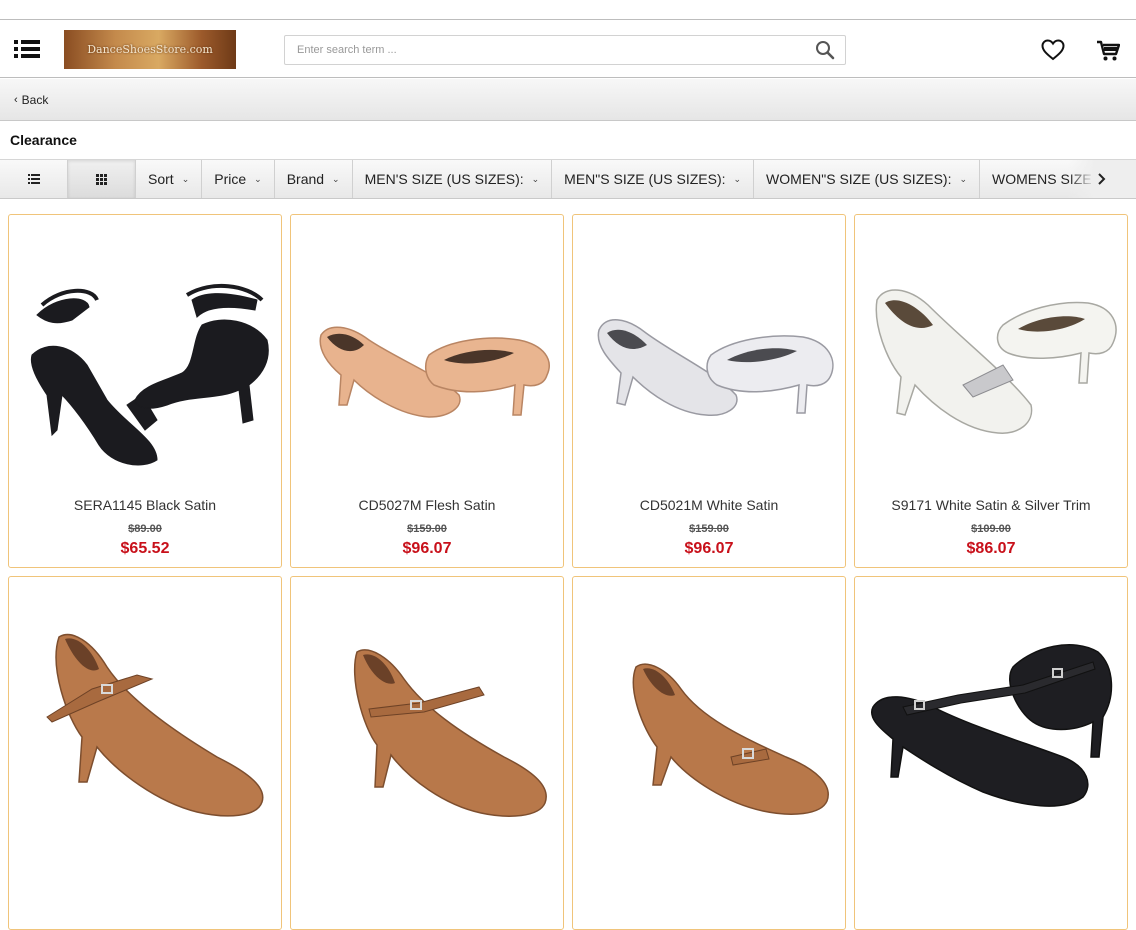  Describe the element at coordinates (1108, 51) in the screenshot. I see `cart-icon` at that location.